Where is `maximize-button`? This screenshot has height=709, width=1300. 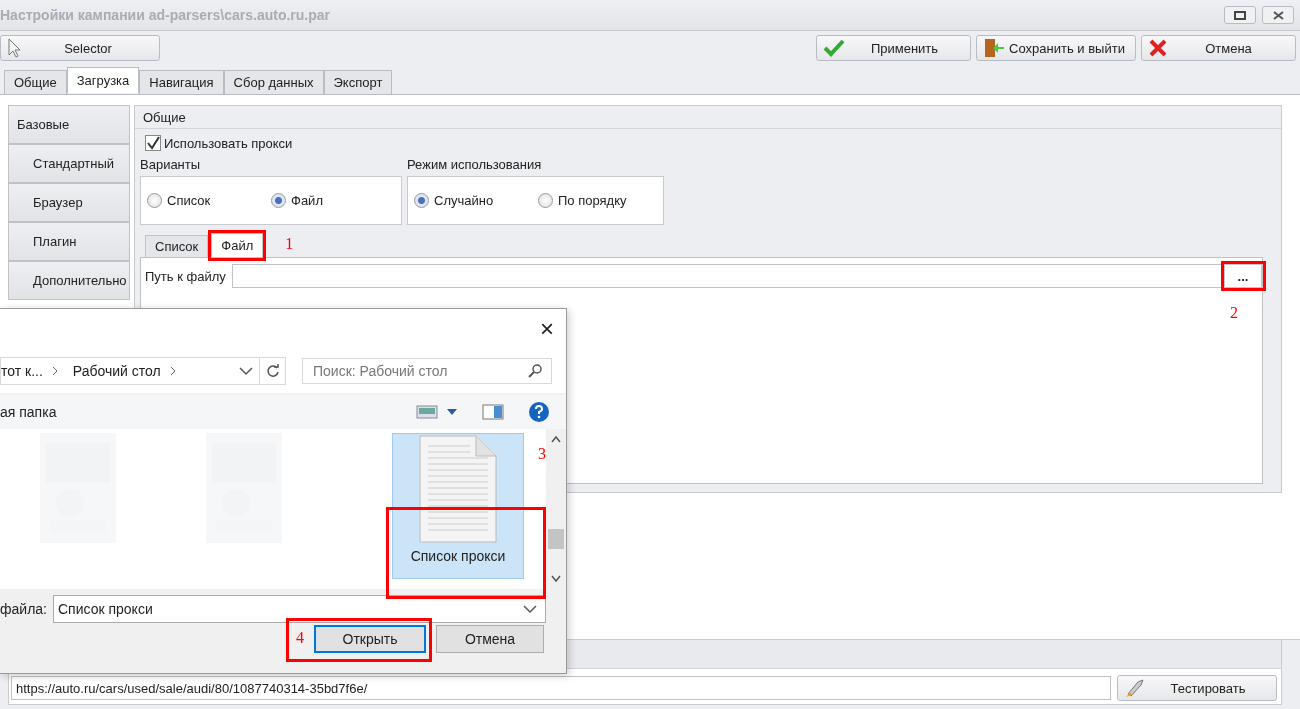 maximize-button is located at coordinates (1240, 15).